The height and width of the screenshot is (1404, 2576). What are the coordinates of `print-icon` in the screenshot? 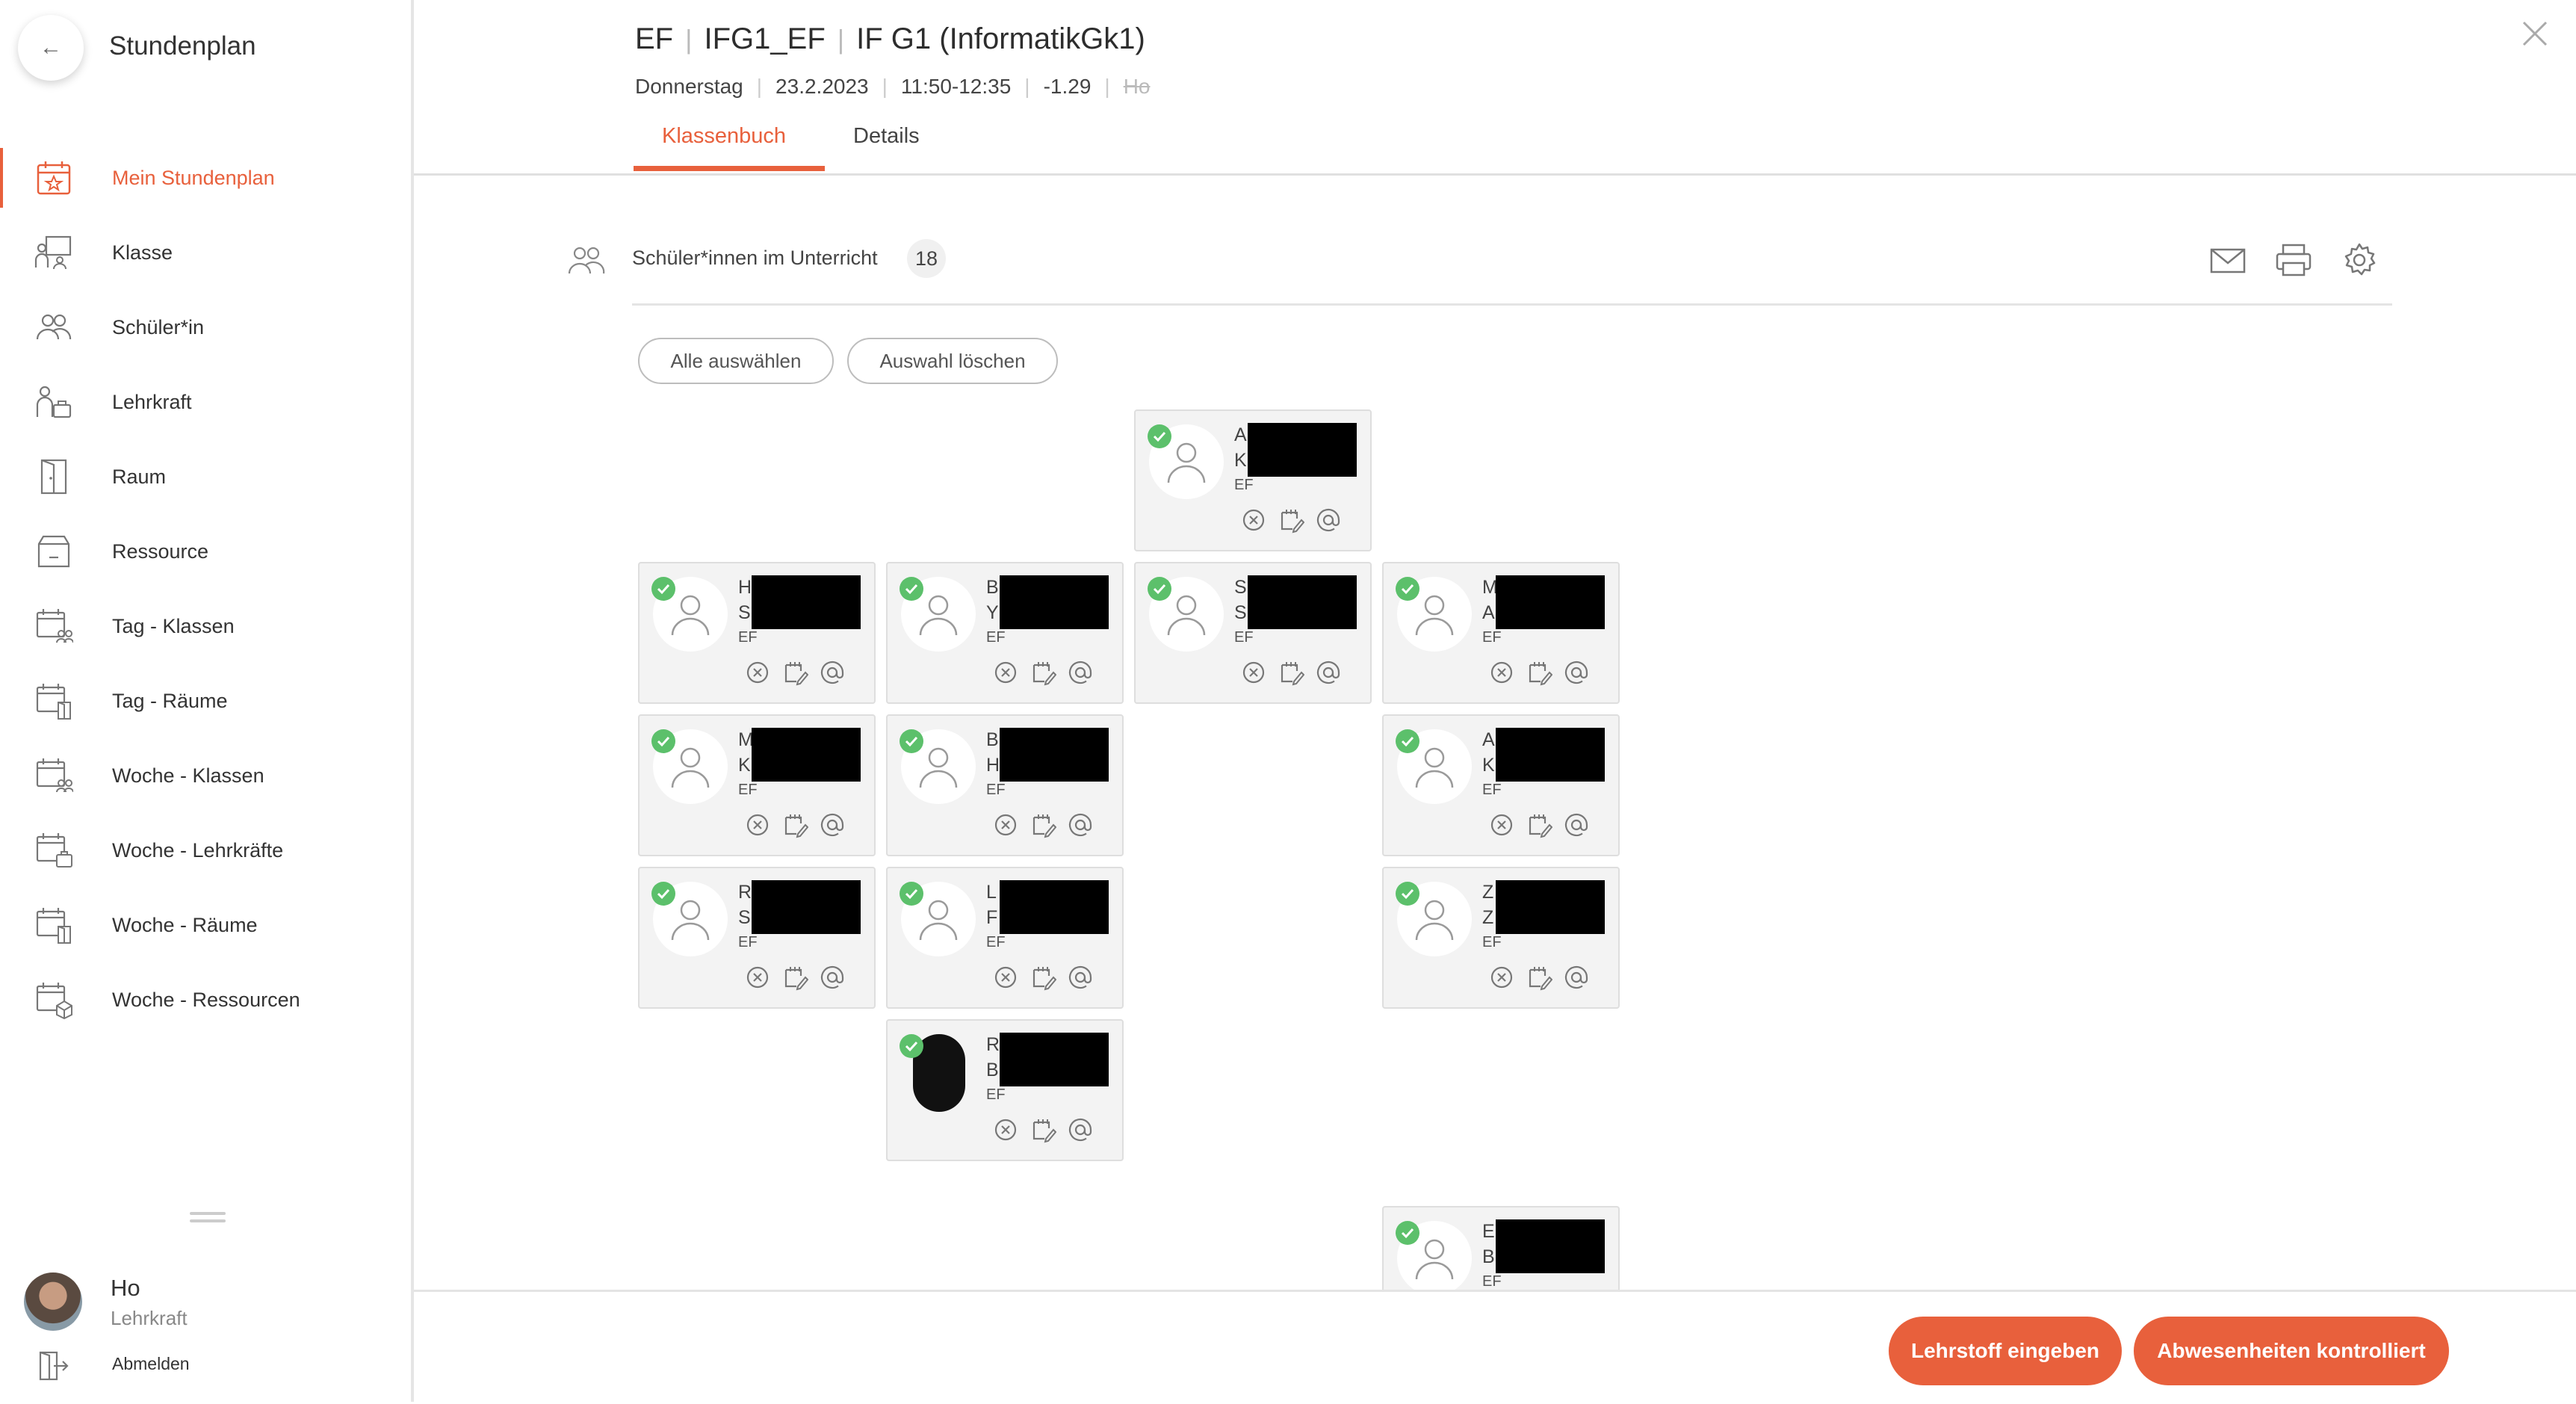 It's located at (2293, 260).